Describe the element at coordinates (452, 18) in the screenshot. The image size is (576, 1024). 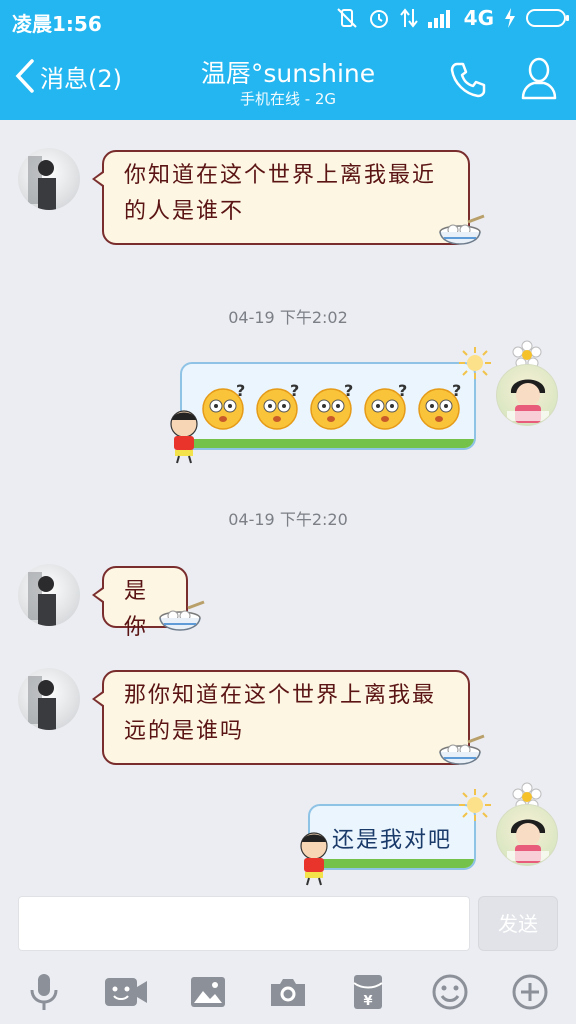
I see `status-icons: 4G` at that location.